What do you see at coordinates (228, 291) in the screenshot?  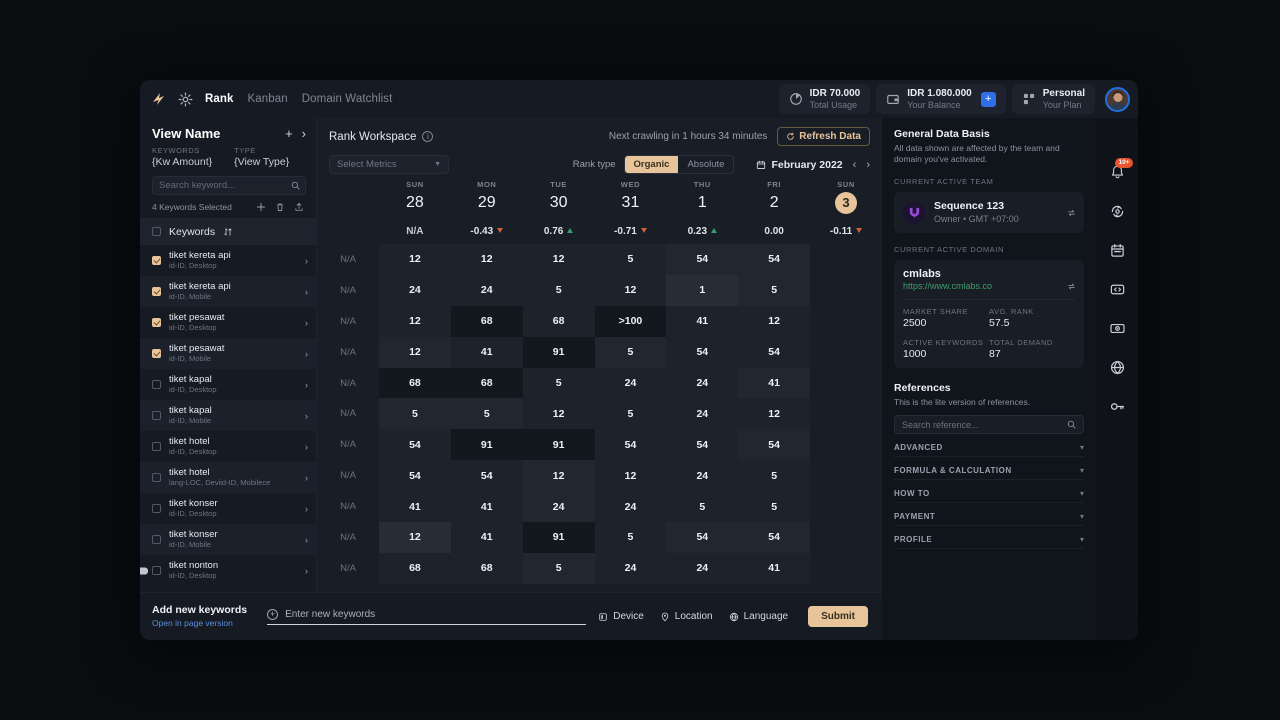 I see `keyword-row: tiket kereta api id-ID, Mobile ›` at bounding box center [228, 291].